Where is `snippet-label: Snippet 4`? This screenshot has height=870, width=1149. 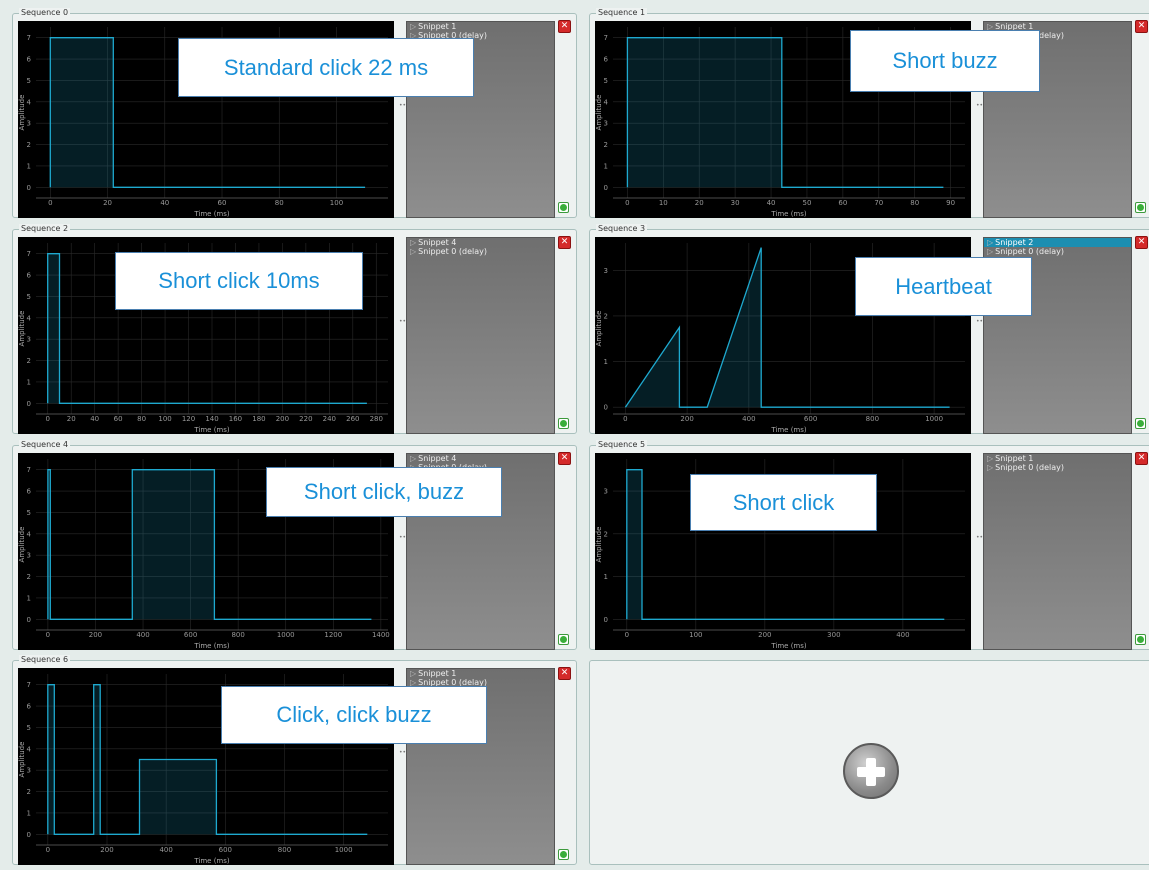
snippet-label: Snippet 4 is located at coordinates (437, 242).